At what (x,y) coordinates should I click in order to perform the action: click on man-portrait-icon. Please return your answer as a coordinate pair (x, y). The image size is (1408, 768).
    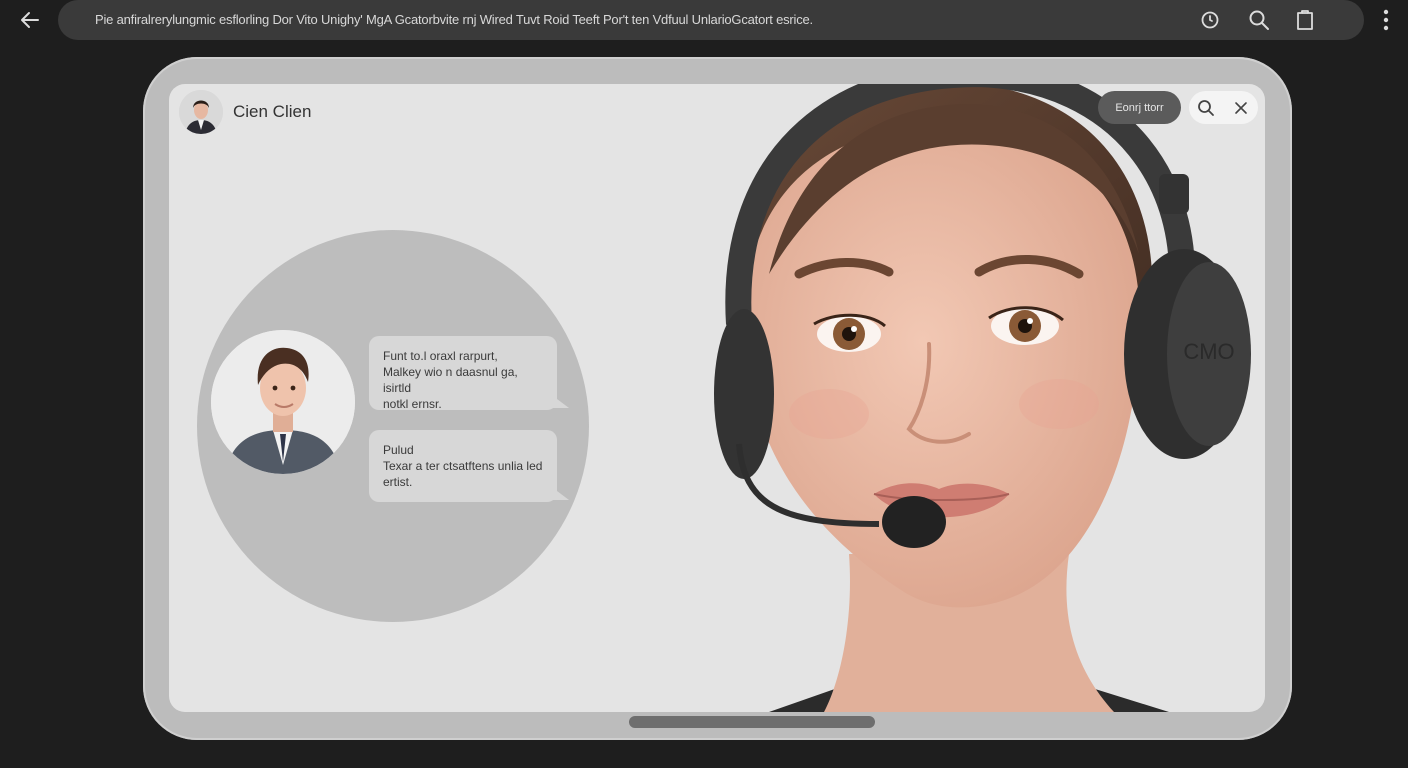
    Looking at the image, I should click on (283, 402).